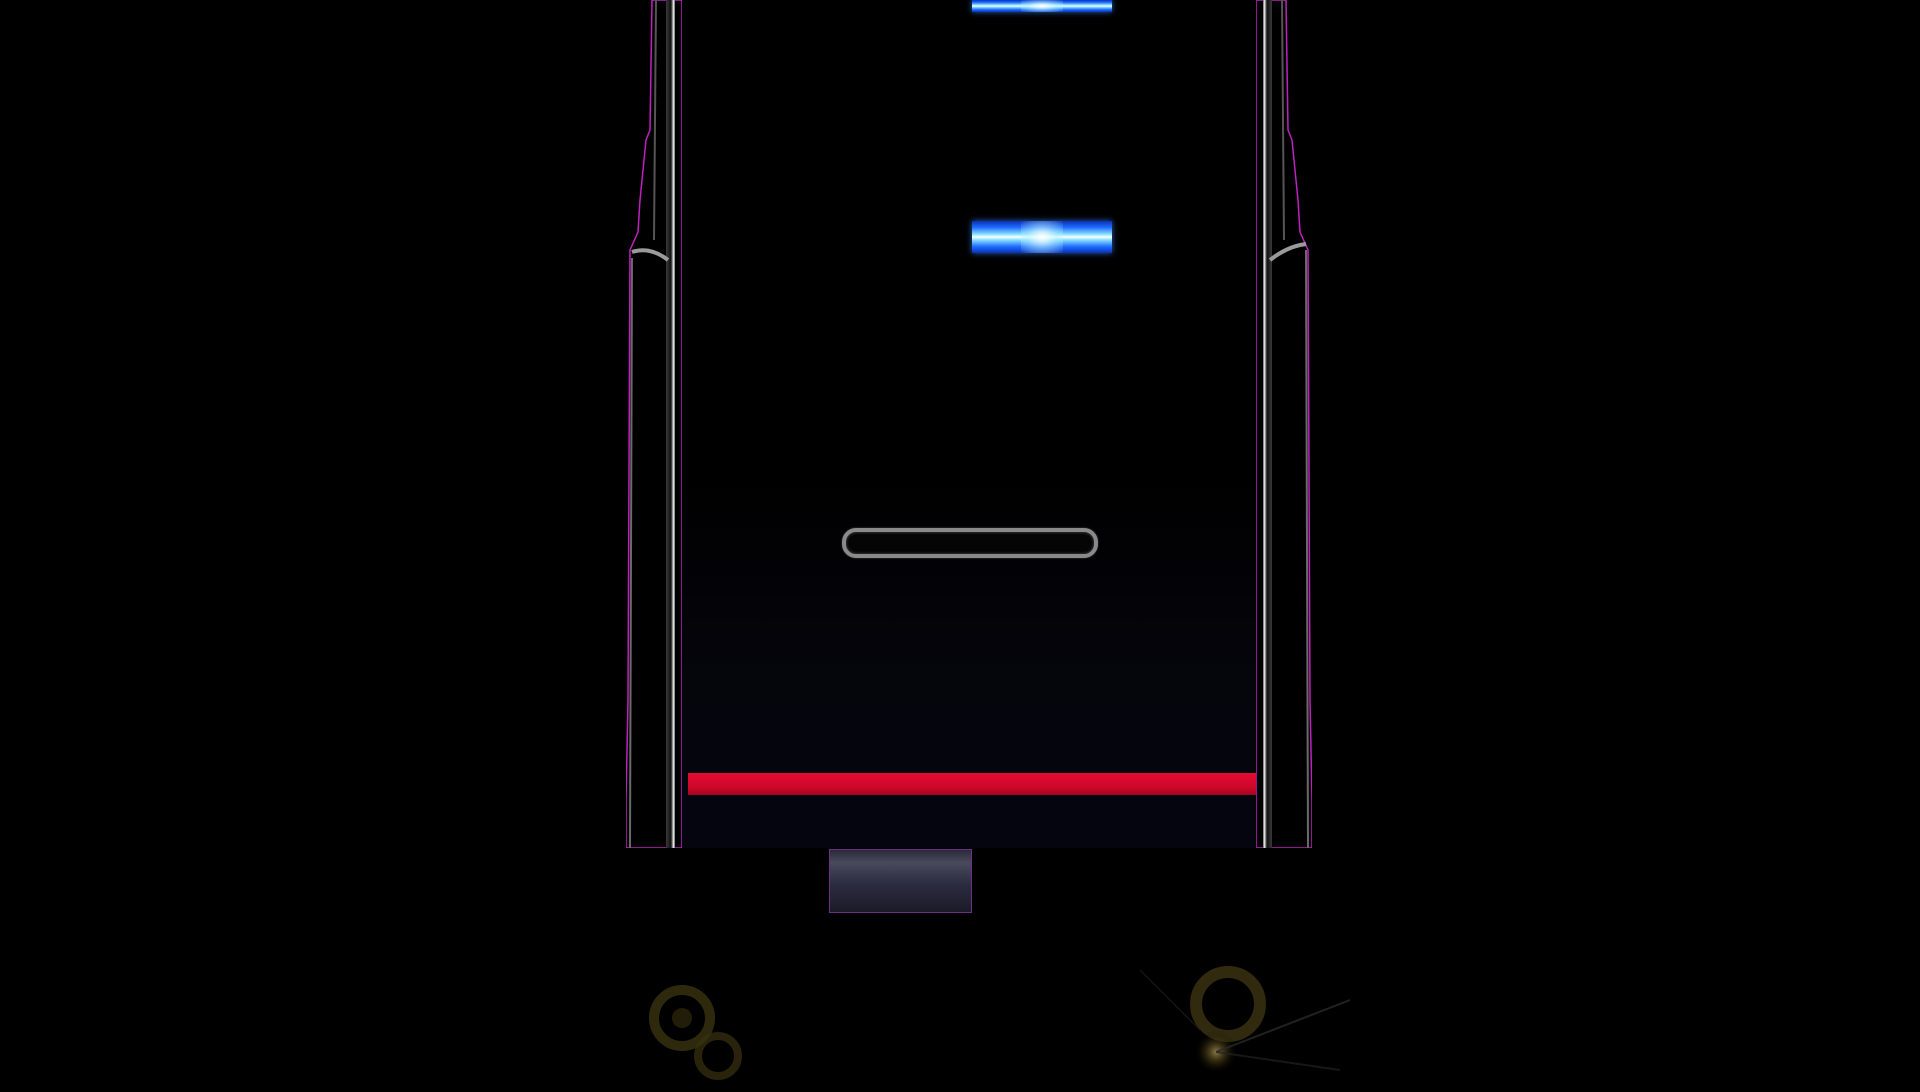  What do you see at coordinates (970, 543) in the screenshot?
I see `hold-note-outline` at bounding box center [970, 543].